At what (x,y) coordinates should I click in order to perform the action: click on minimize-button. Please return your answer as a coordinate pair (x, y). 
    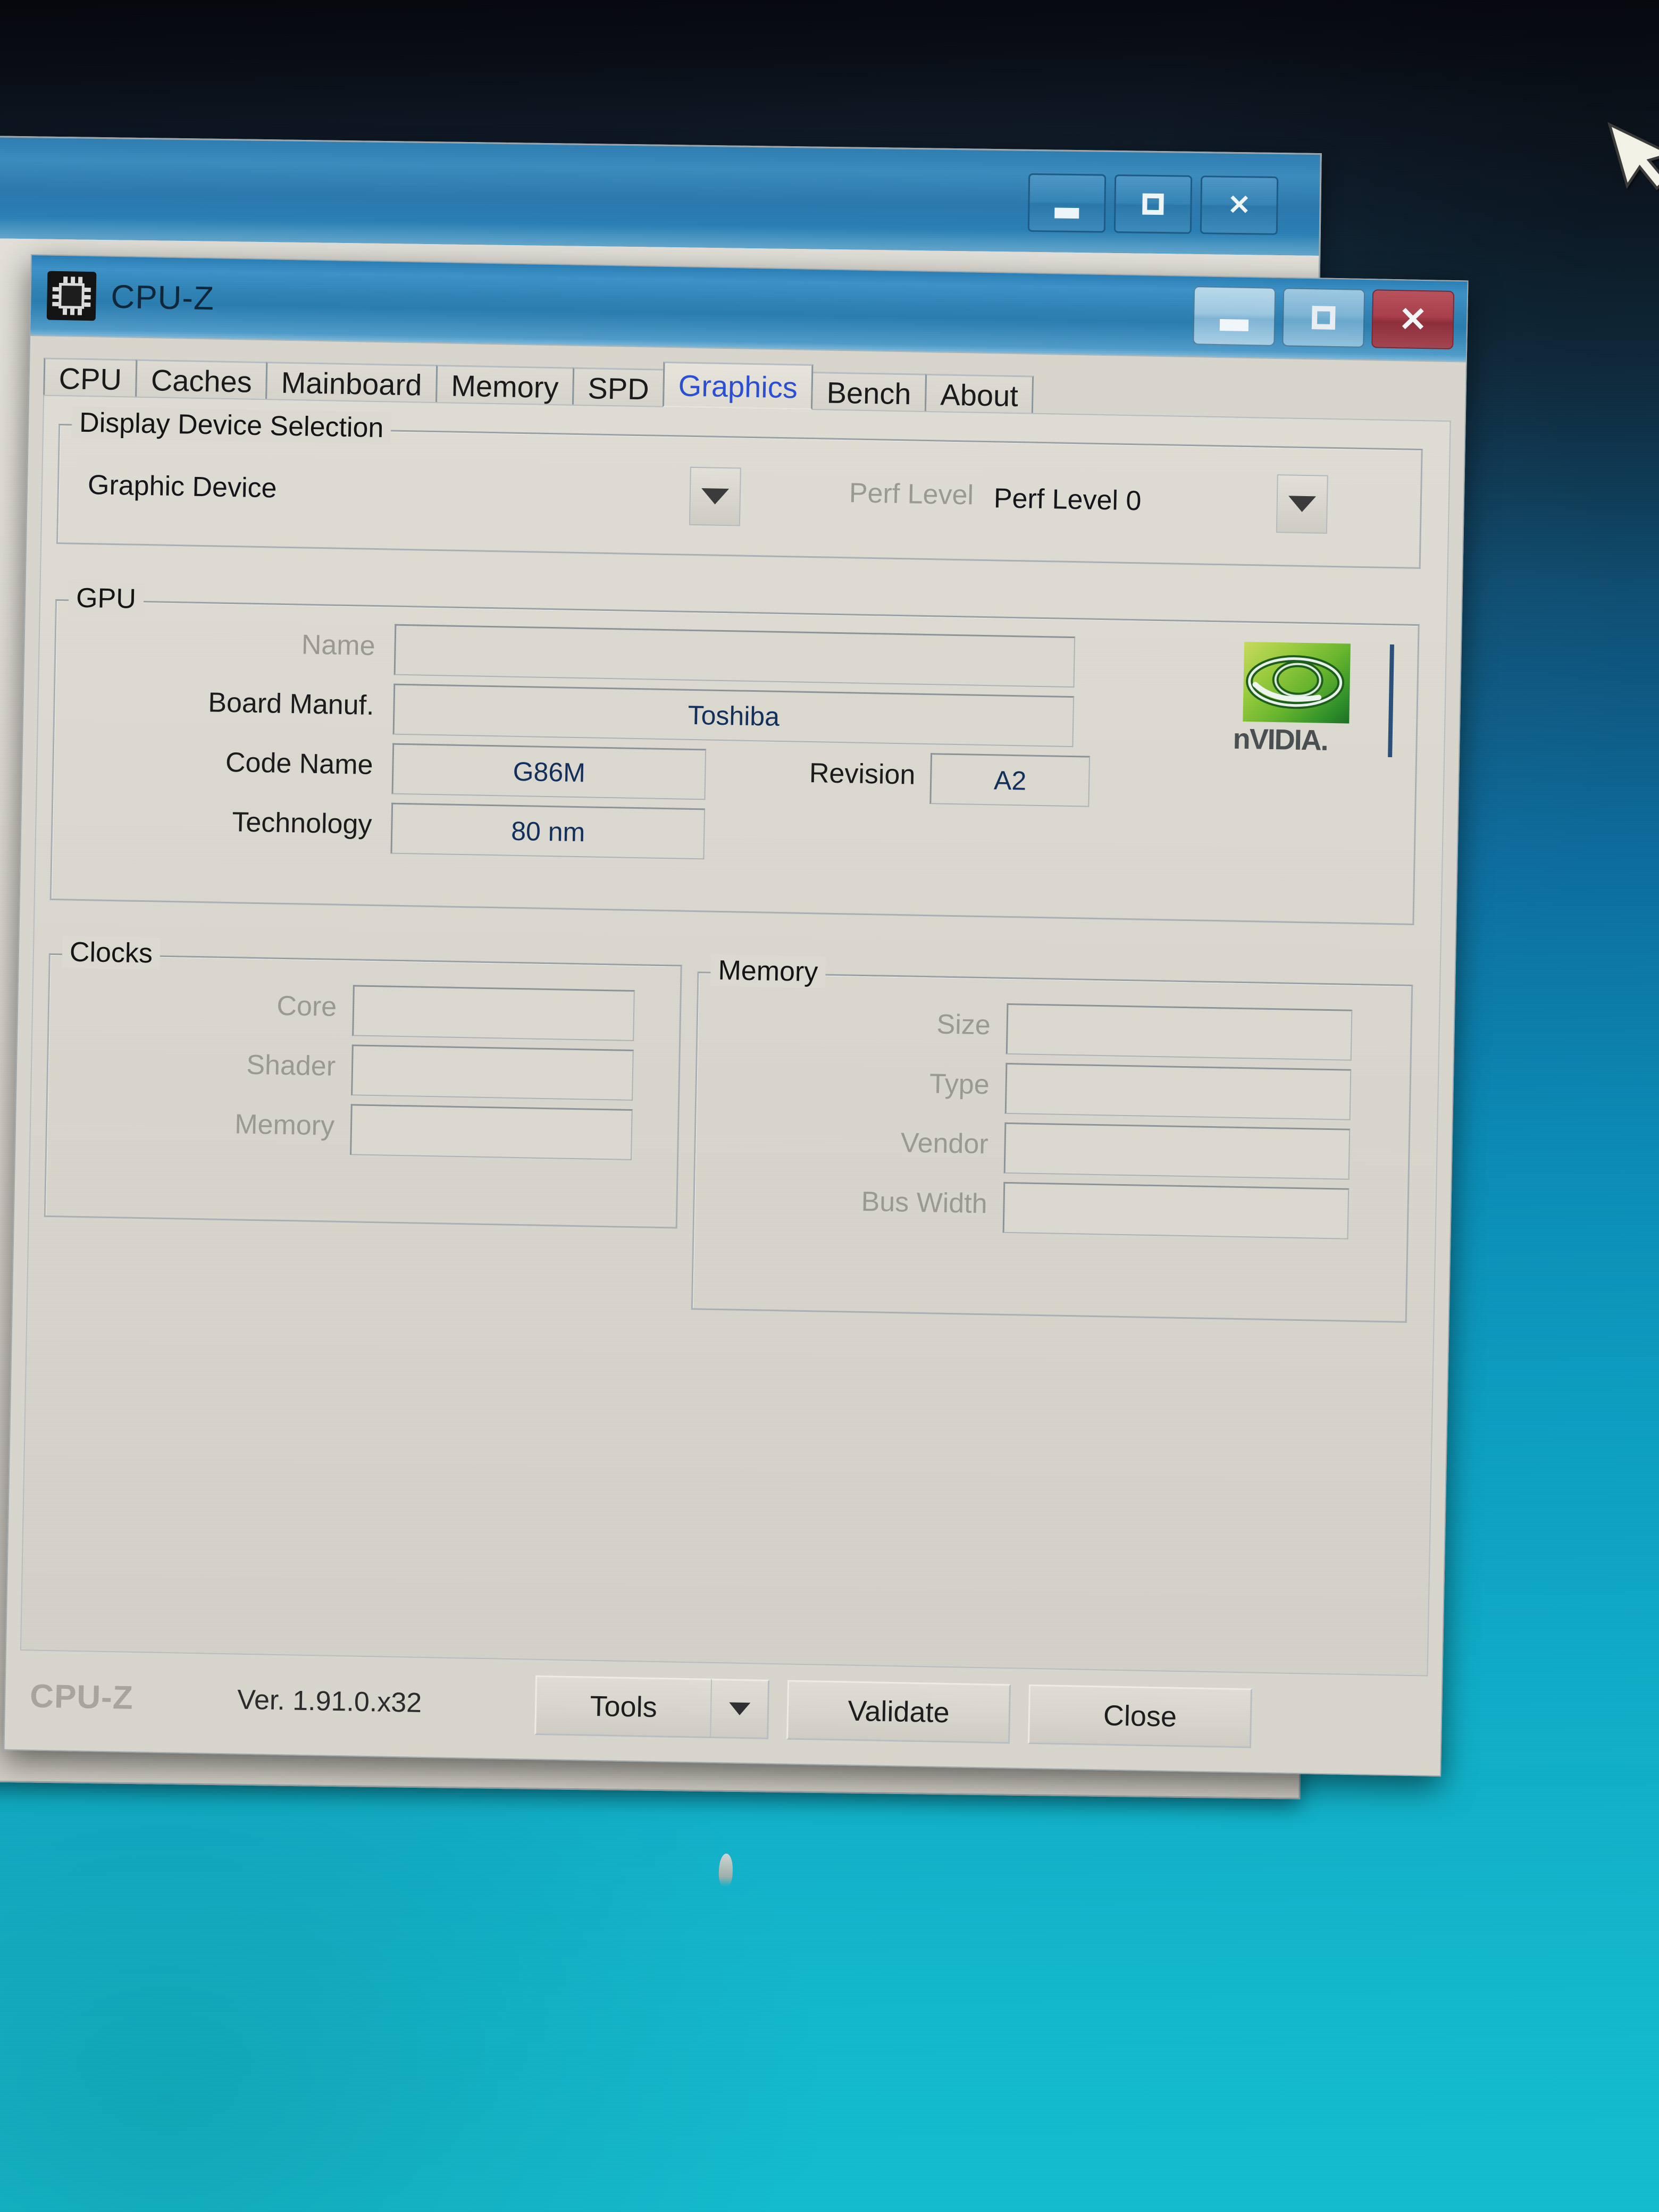
    Looking at the image, I should click on (1234, 316).